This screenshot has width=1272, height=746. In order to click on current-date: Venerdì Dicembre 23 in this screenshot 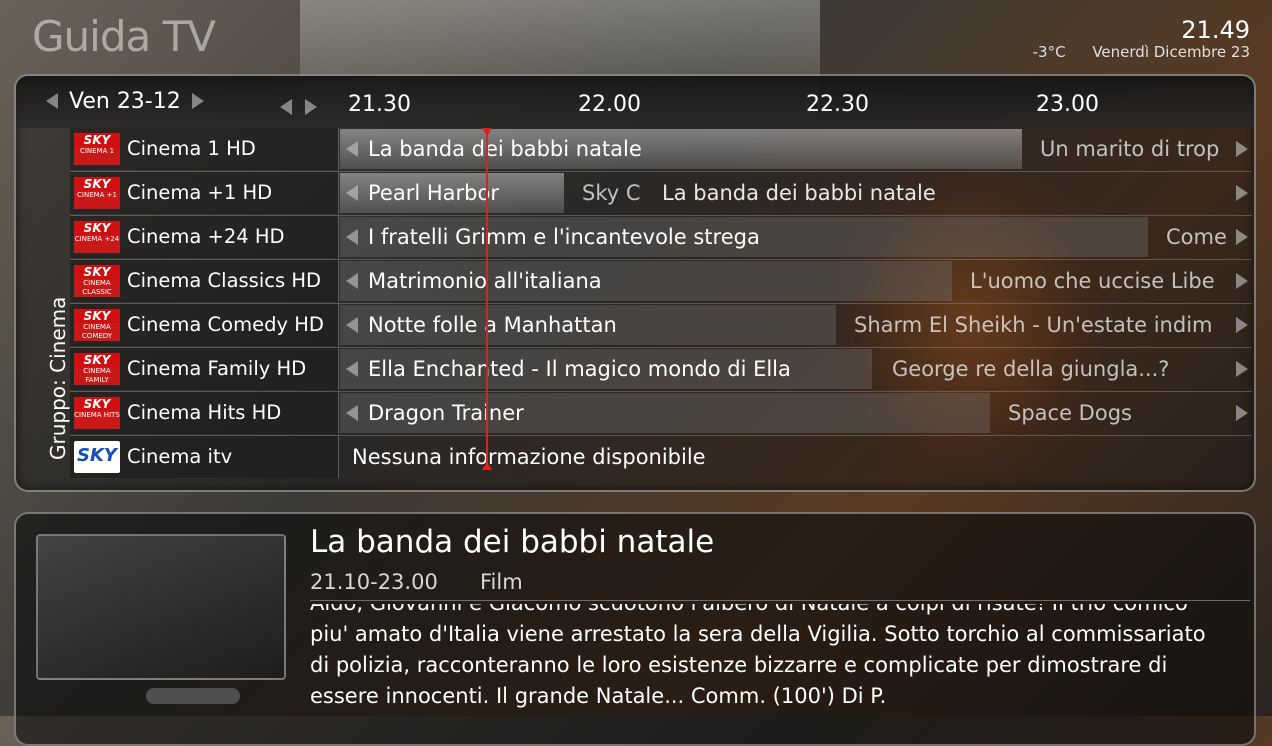, I will do `click(1171, 52)`.